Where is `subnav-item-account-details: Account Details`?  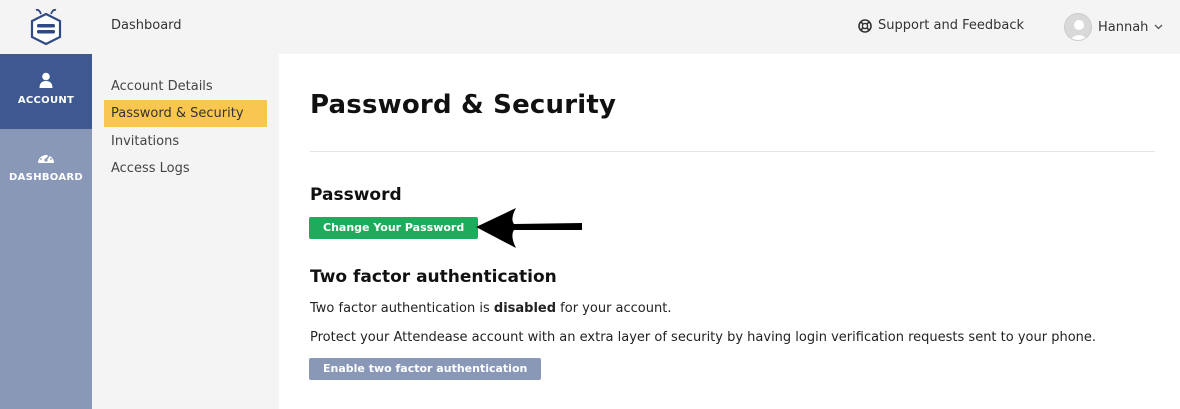
subnav-item-account-details: Account Details is located at coordinates (185, 86).